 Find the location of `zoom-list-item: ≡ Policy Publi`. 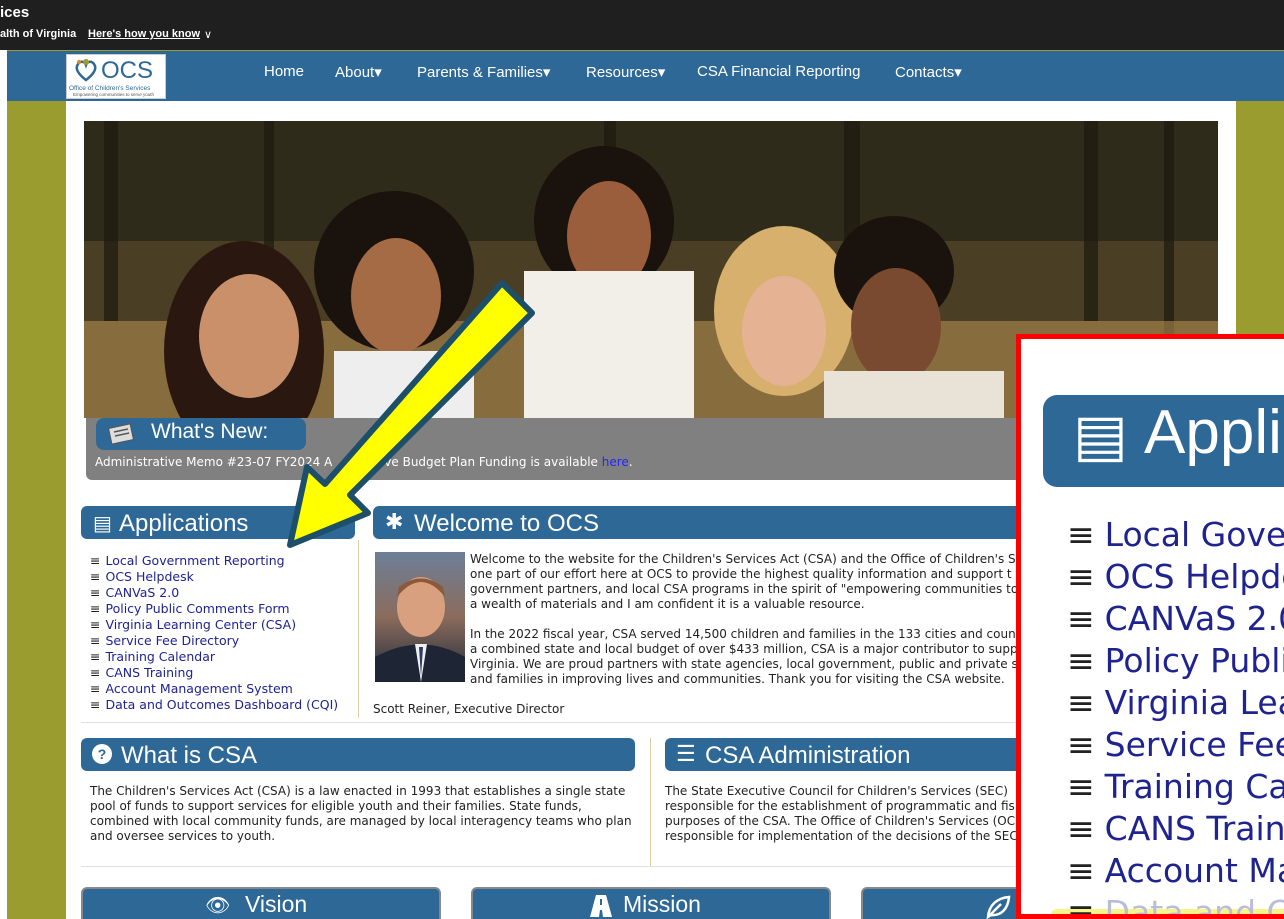

zoom-list-item: ≡ Policy Publi is located at coordinates (1175, 660).